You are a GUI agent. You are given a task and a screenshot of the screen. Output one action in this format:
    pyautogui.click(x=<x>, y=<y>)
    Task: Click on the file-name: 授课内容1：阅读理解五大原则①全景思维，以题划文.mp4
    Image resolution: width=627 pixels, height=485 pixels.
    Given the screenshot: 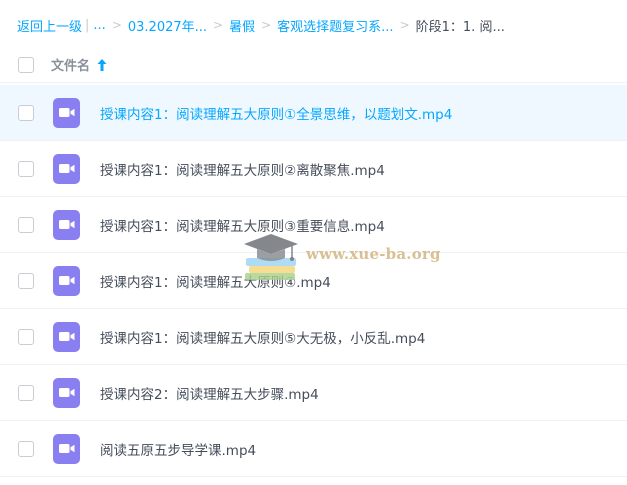 What is the action you would take?
    pyautogui.click(x=276, y=113)
    